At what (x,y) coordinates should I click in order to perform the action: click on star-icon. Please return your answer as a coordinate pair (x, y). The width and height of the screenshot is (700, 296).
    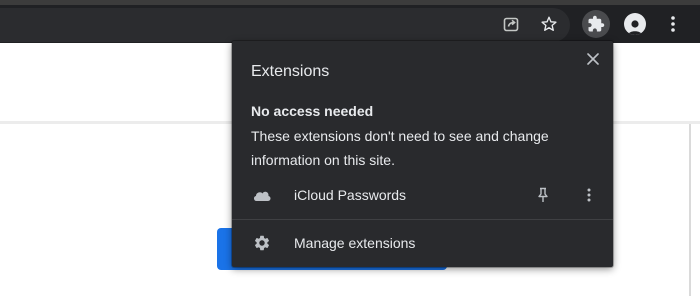
    Looking at the image, I should click on (549, 23).